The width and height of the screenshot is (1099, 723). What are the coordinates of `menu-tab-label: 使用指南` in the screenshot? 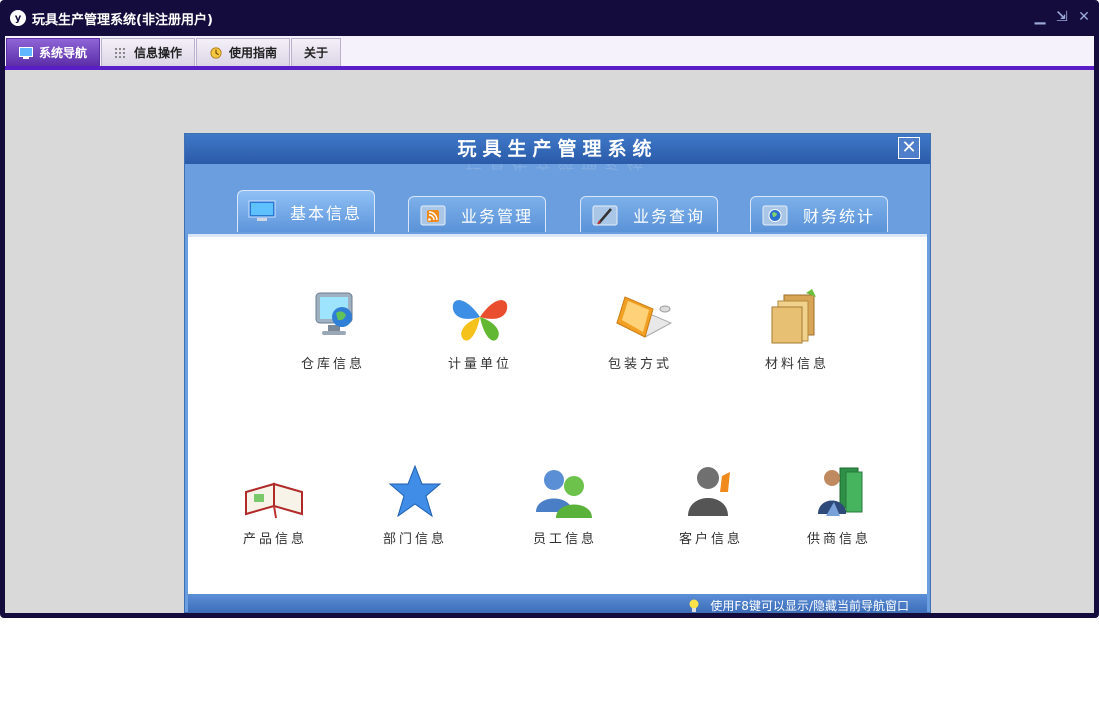 It's located at (253, 53).